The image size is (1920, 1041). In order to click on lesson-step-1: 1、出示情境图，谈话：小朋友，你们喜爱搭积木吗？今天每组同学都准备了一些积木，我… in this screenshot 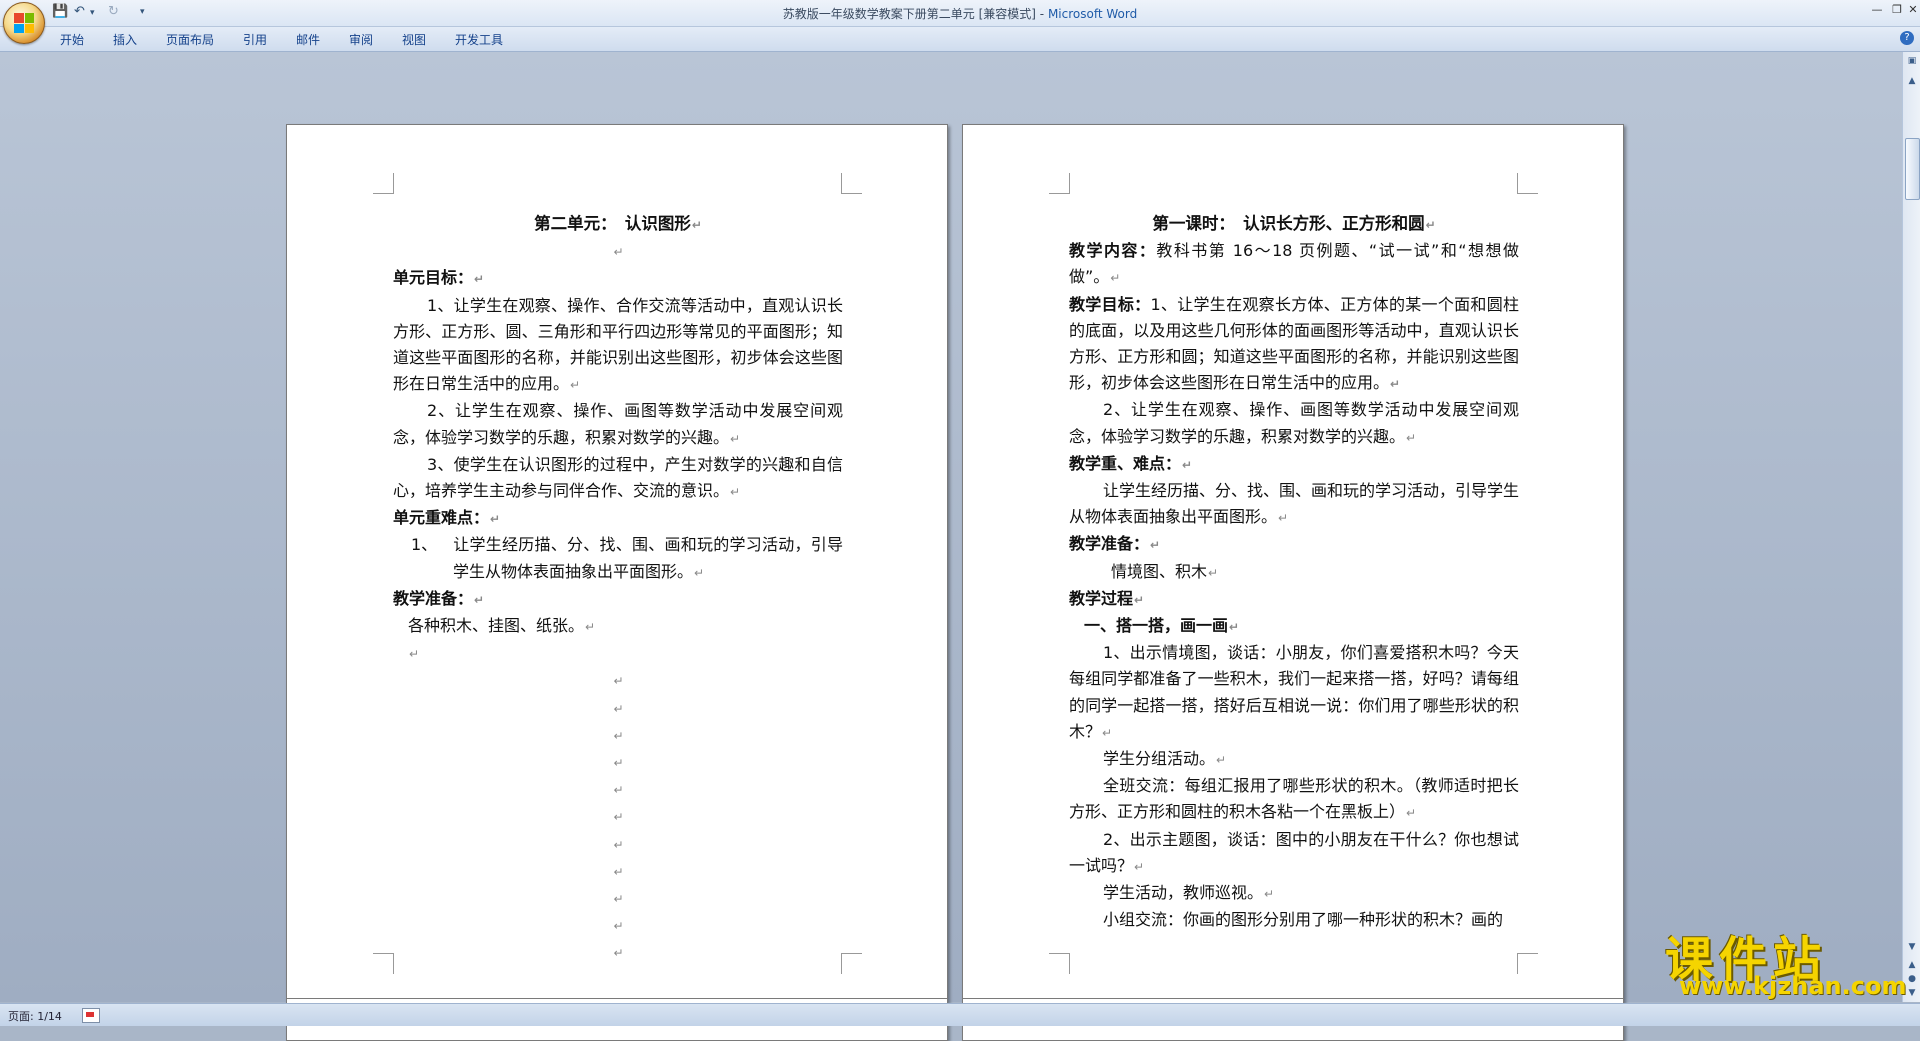, I will do `click(1294, 692)`.